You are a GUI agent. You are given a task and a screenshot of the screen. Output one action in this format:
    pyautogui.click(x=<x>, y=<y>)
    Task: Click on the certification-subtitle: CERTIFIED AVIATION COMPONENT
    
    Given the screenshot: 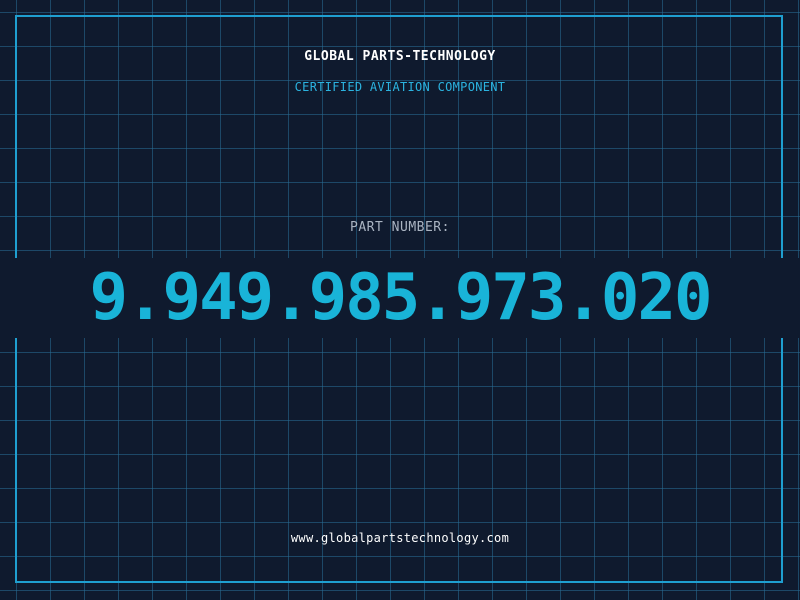 What is the action you would take?
    pyautogui.click(x=400, y=87)
    